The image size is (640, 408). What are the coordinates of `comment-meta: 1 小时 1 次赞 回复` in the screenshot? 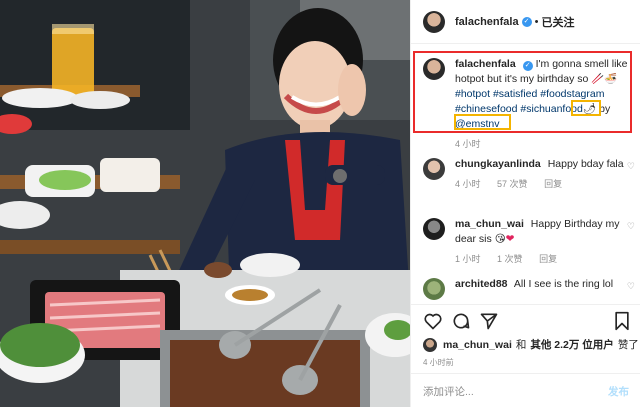 It's located at (544, 259).